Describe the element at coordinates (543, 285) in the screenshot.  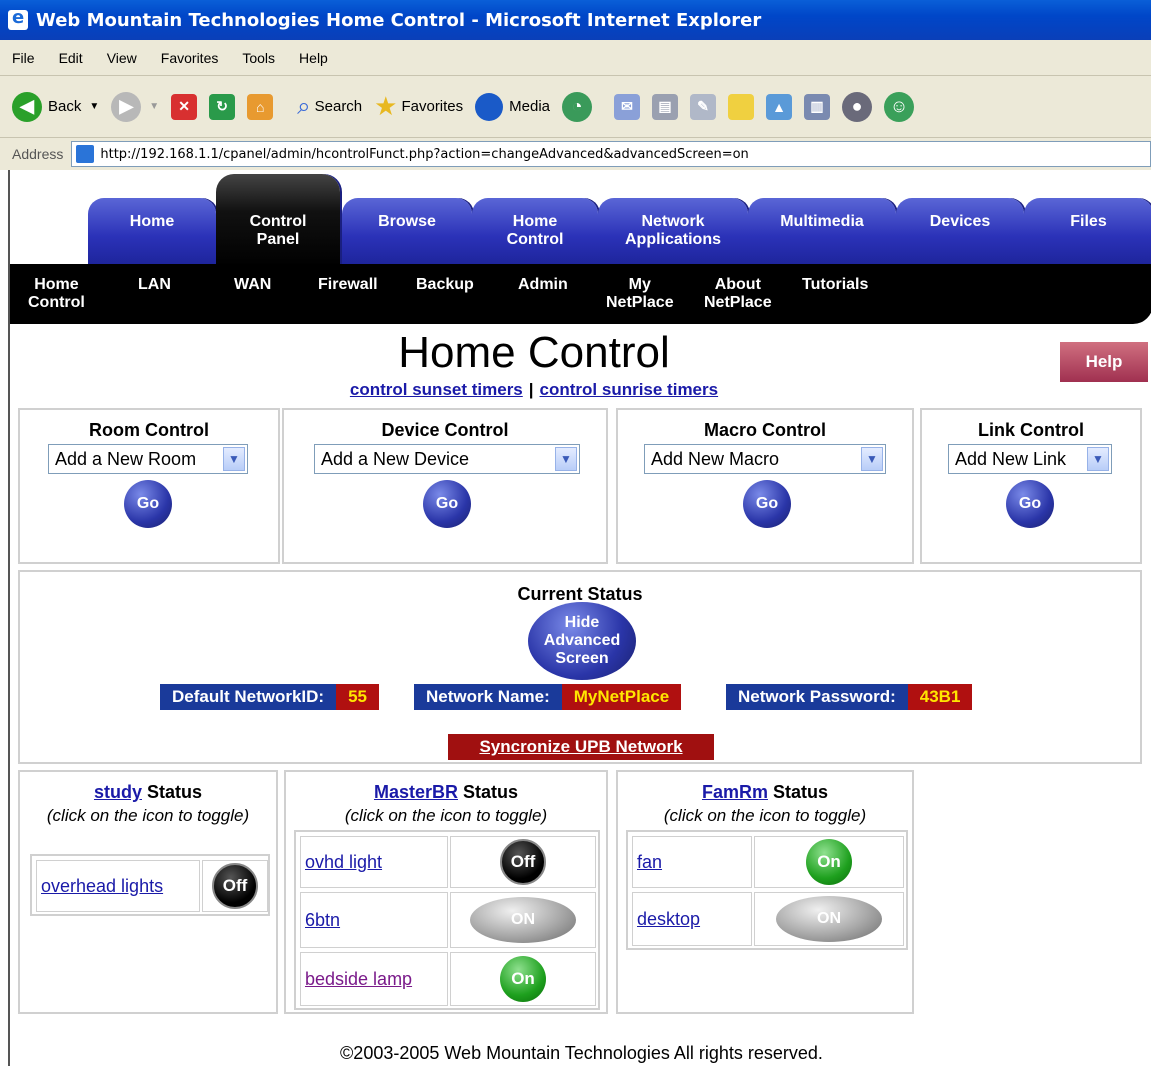
I see `subnav-admin: Admin` at that location.